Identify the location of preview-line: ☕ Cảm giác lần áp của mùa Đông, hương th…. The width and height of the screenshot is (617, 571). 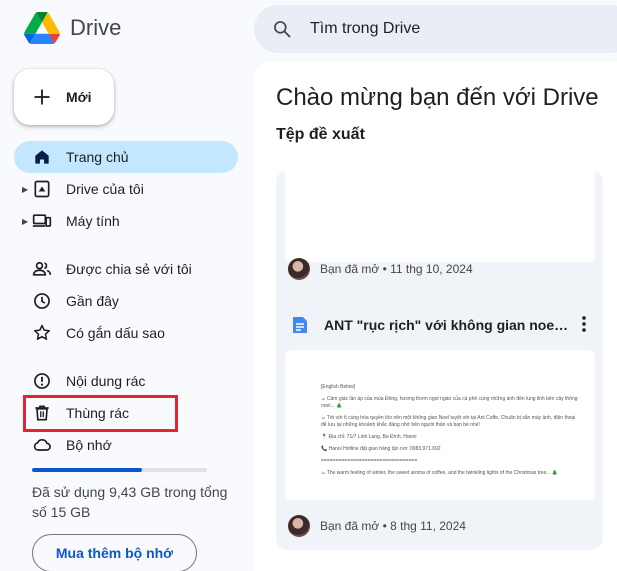
(449, 402).